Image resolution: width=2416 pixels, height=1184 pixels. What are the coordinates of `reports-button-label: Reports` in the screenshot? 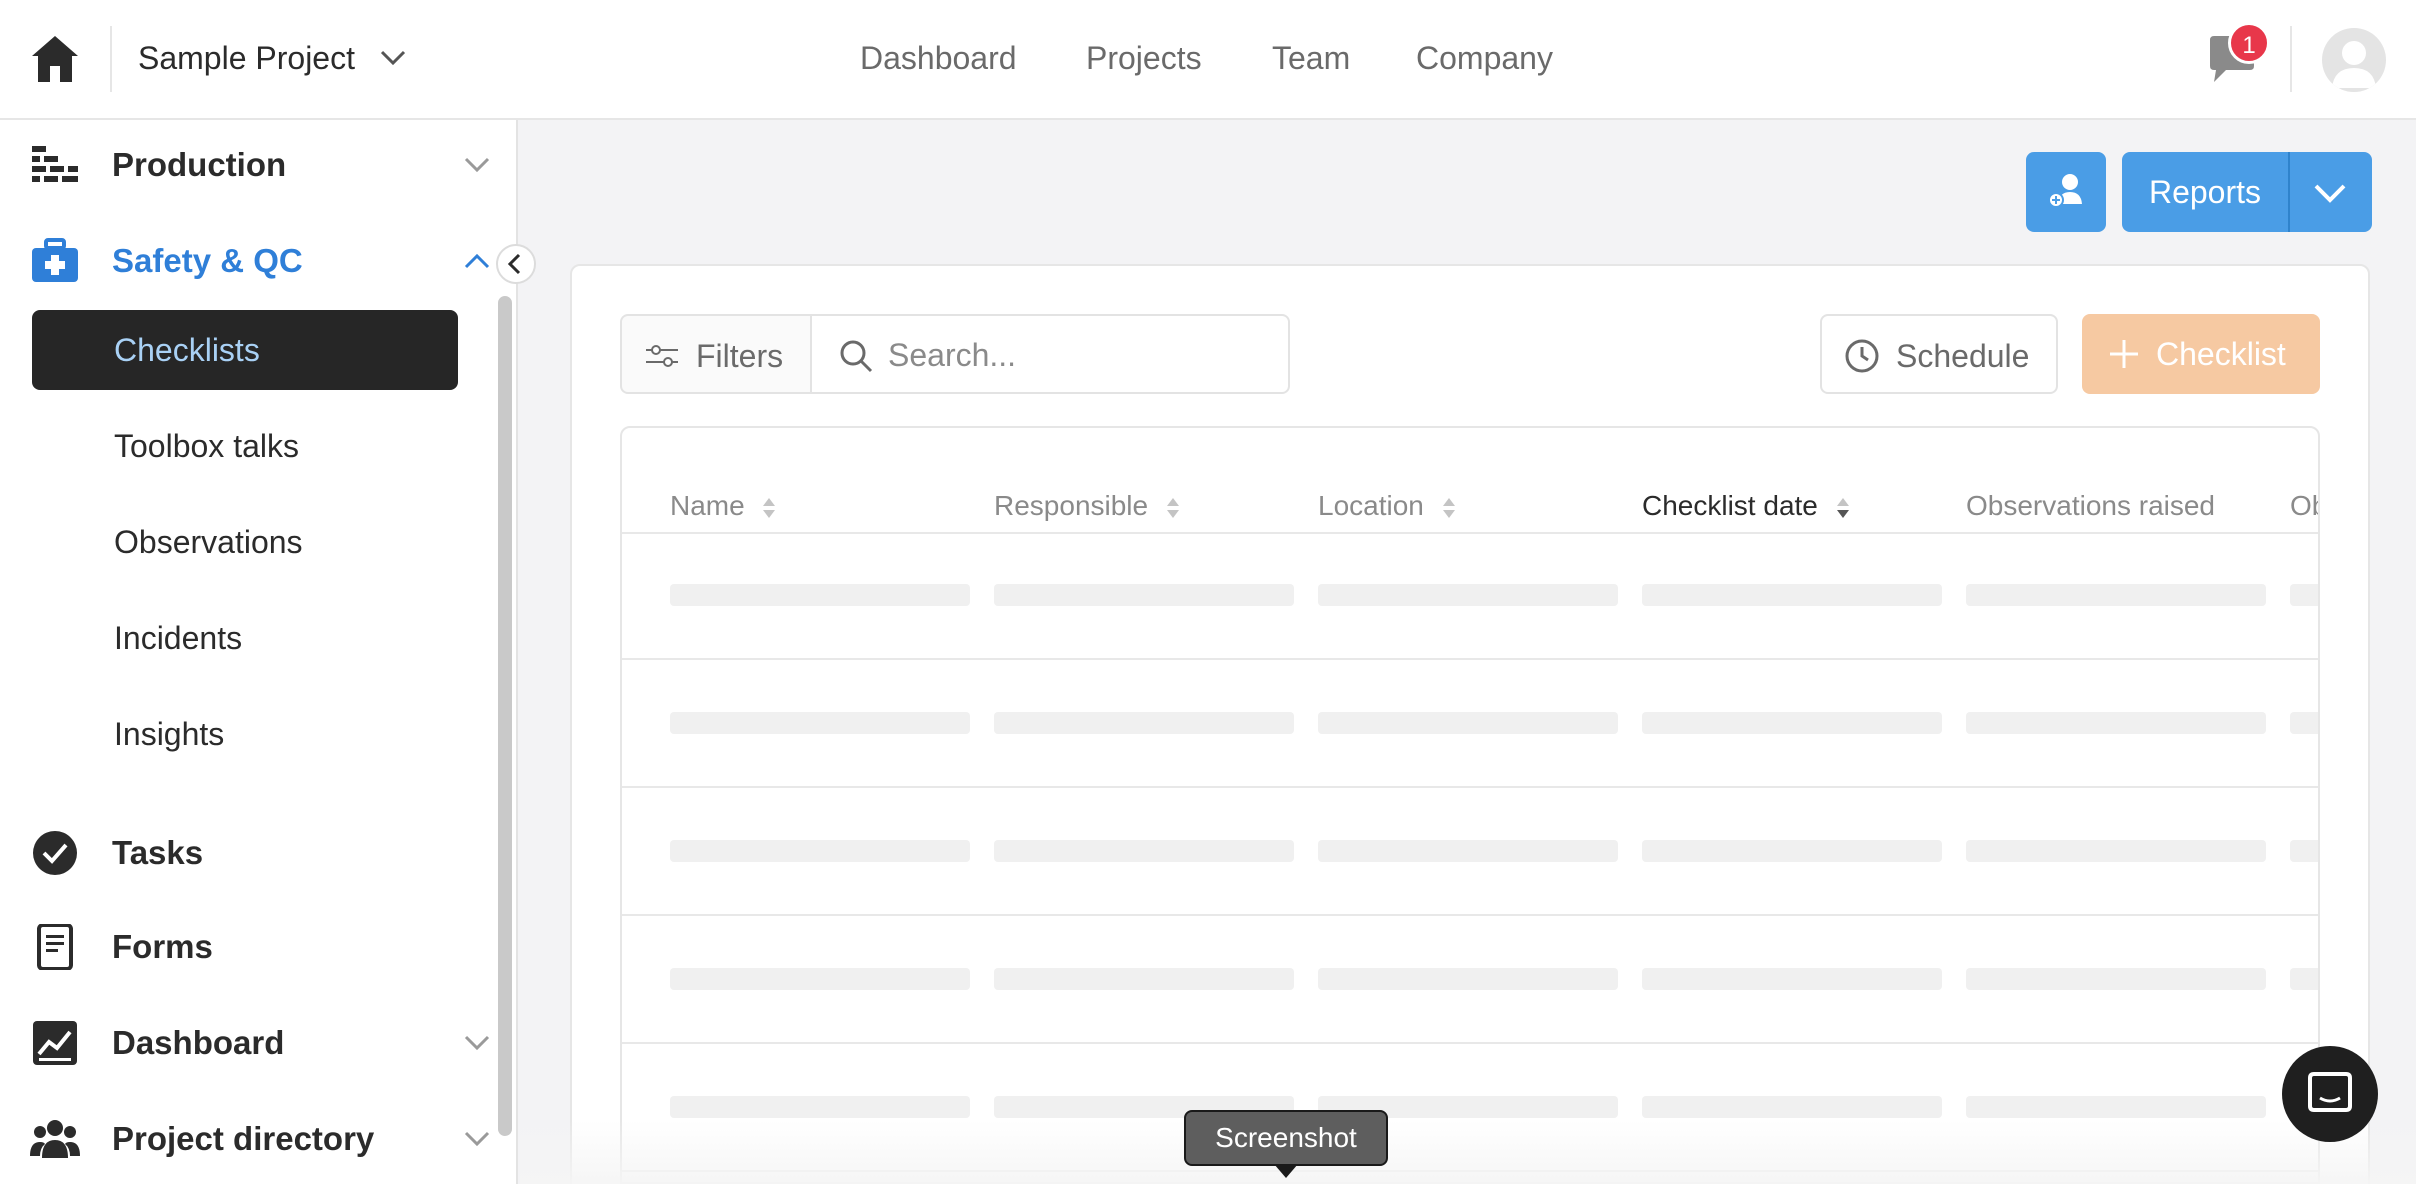 It's located at (2205, 192).